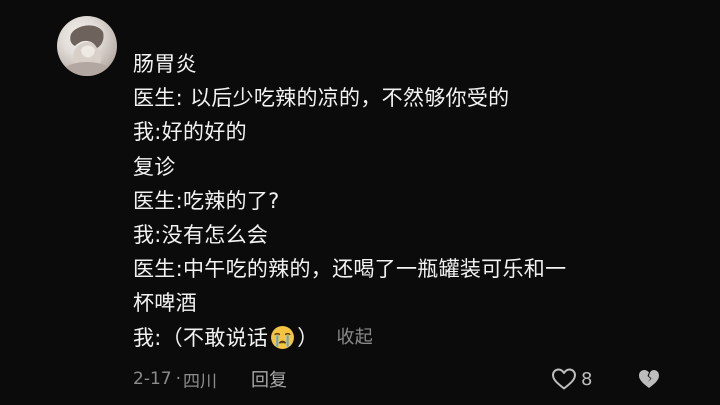 The width and height of the screenshot is (720, 405). Describe the element at coordinates (87, 50) in the screenshot. I see `avatar-image` at that location.